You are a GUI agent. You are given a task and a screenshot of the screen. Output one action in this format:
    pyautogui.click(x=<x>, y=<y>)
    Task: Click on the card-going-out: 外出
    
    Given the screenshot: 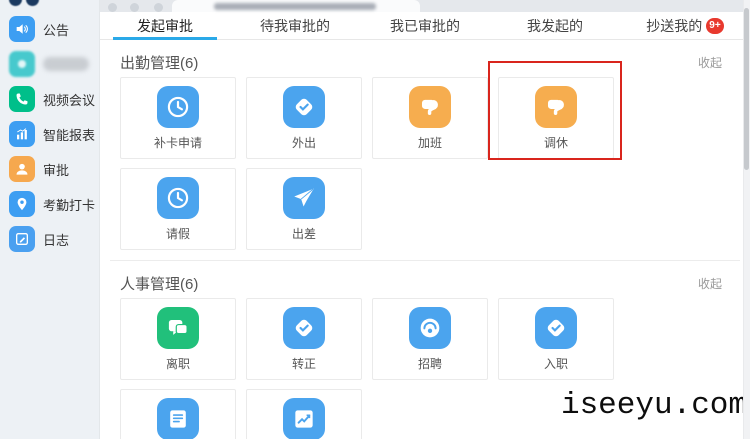 What is the action you would take?
    pyautogui.click(x=304, y=118)
    